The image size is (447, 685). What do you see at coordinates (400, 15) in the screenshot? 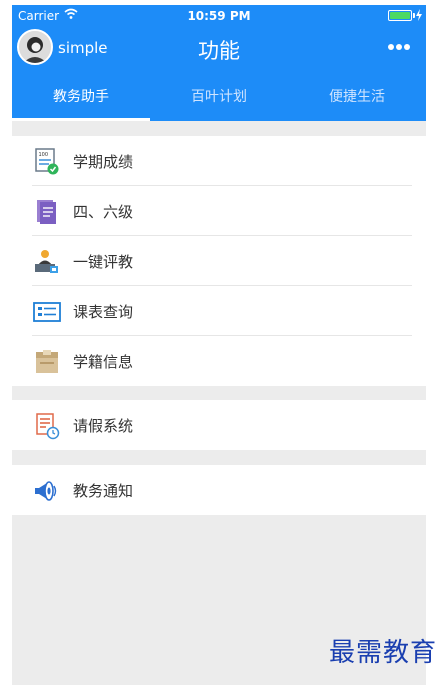
I see `battery-icon` at bounding box center [400, 15].